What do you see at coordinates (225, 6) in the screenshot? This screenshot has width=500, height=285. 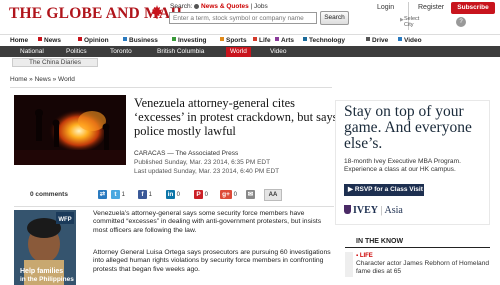 I see `scope-news-quotes: News & Quotes` at bounding box center [225, 6].